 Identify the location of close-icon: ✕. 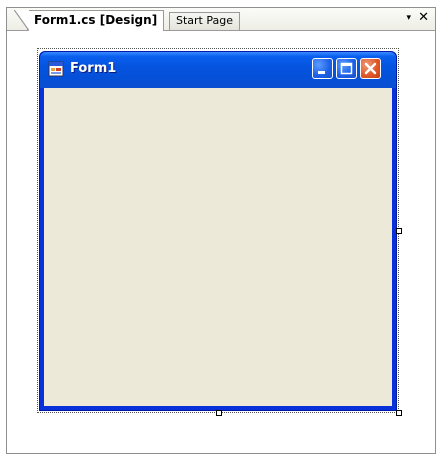
(423, 17).